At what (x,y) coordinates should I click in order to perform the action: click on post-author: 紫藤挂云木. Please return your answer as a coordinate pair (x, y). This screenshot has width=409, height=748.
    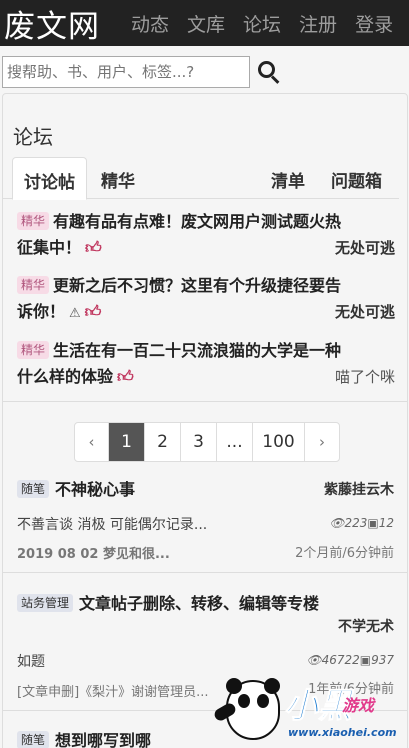
    Looking at the image, I should click on (359, 489).